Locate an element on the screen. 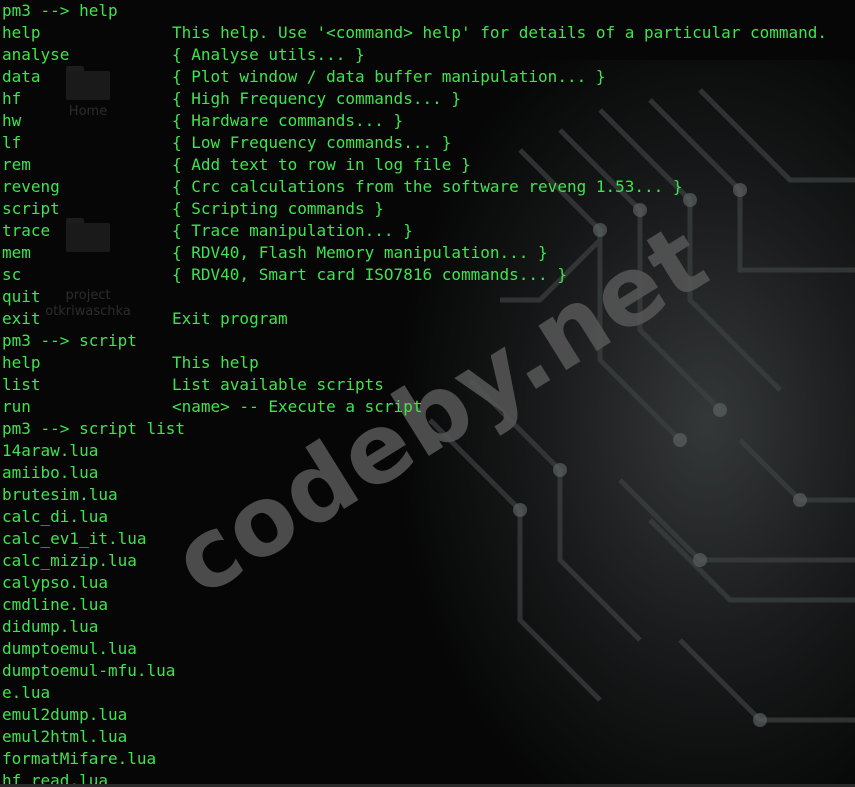 This screenshot has width=855, height=787. terminal-line-command: script is located at coordinates (31, 208).